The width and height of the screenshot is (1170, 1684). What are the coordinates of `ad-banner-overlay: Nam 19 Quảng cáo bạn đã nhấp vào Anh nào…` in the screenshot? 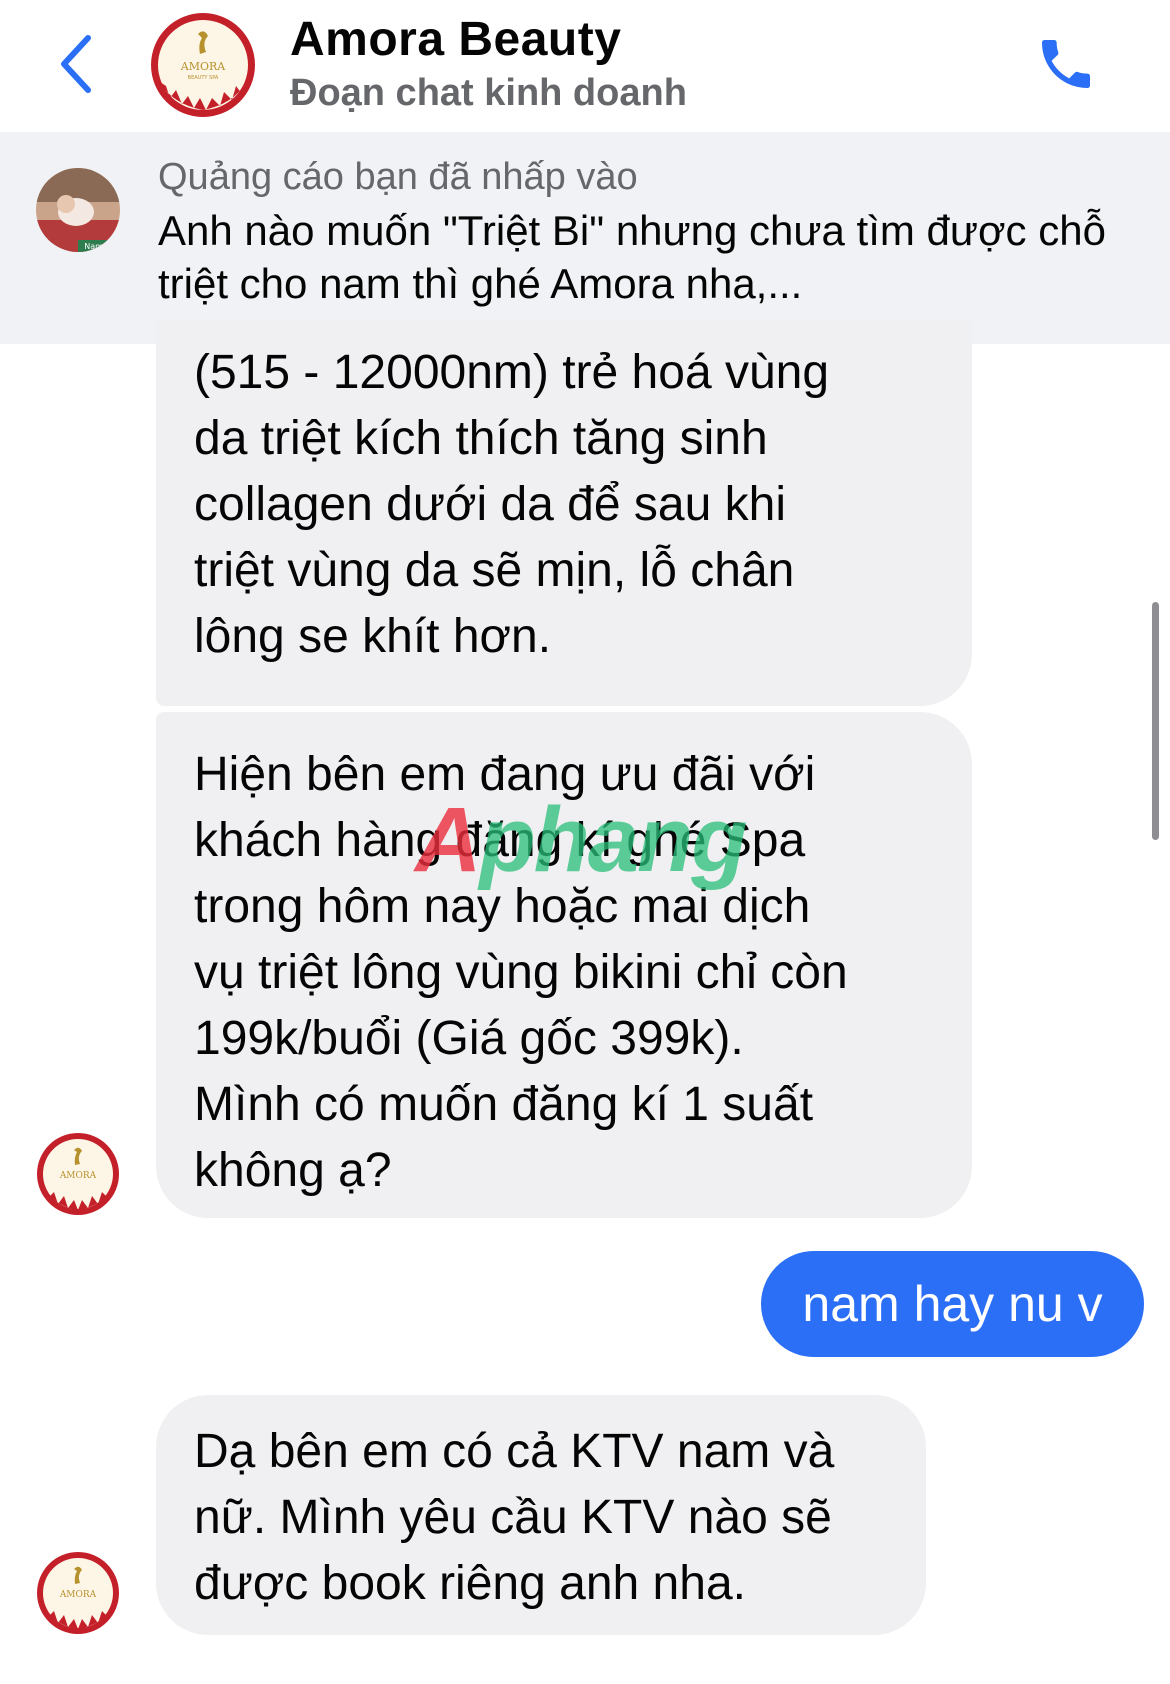 It's located at (585, 226).